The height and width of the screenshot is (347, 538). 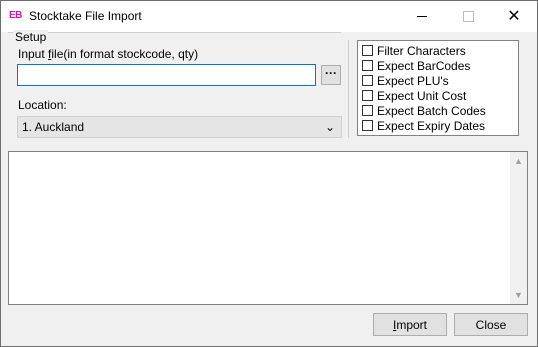 What do you see at coordinates (269, 16) in the screenshot?
I see `title-bar: EB Stocktake File Import ✕` at bounding box center [269, 16].